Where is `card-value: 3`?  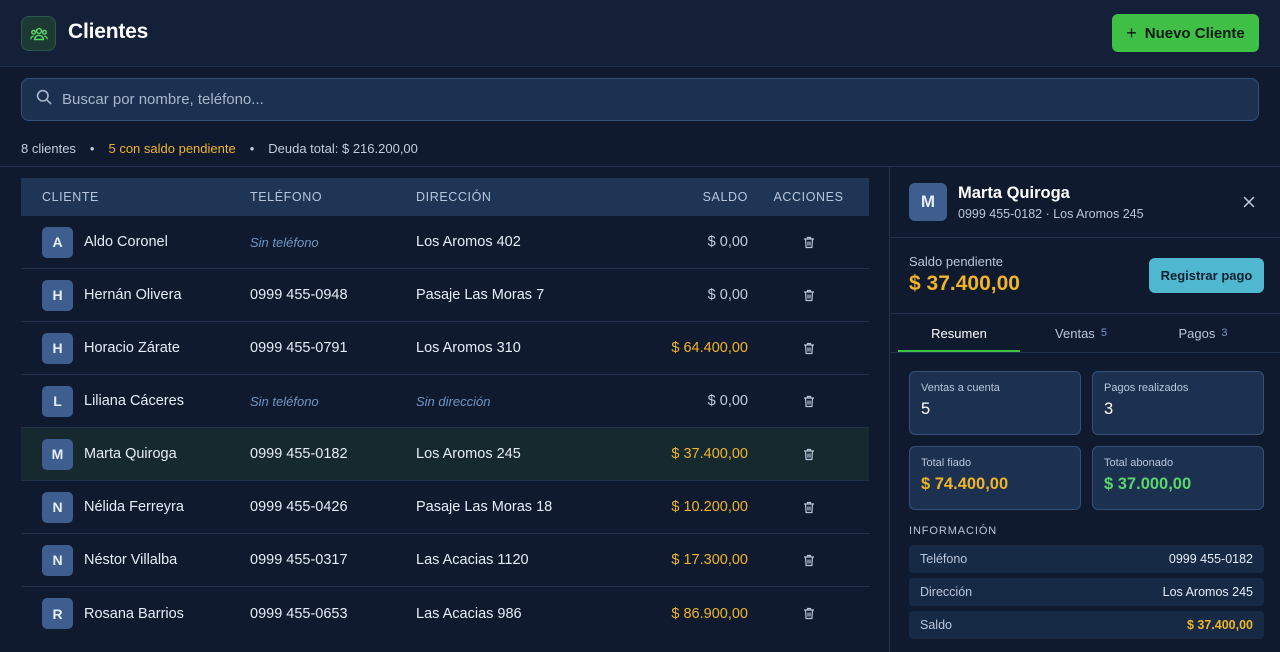
card-value: 3 is located at coordinates (1109, 409).